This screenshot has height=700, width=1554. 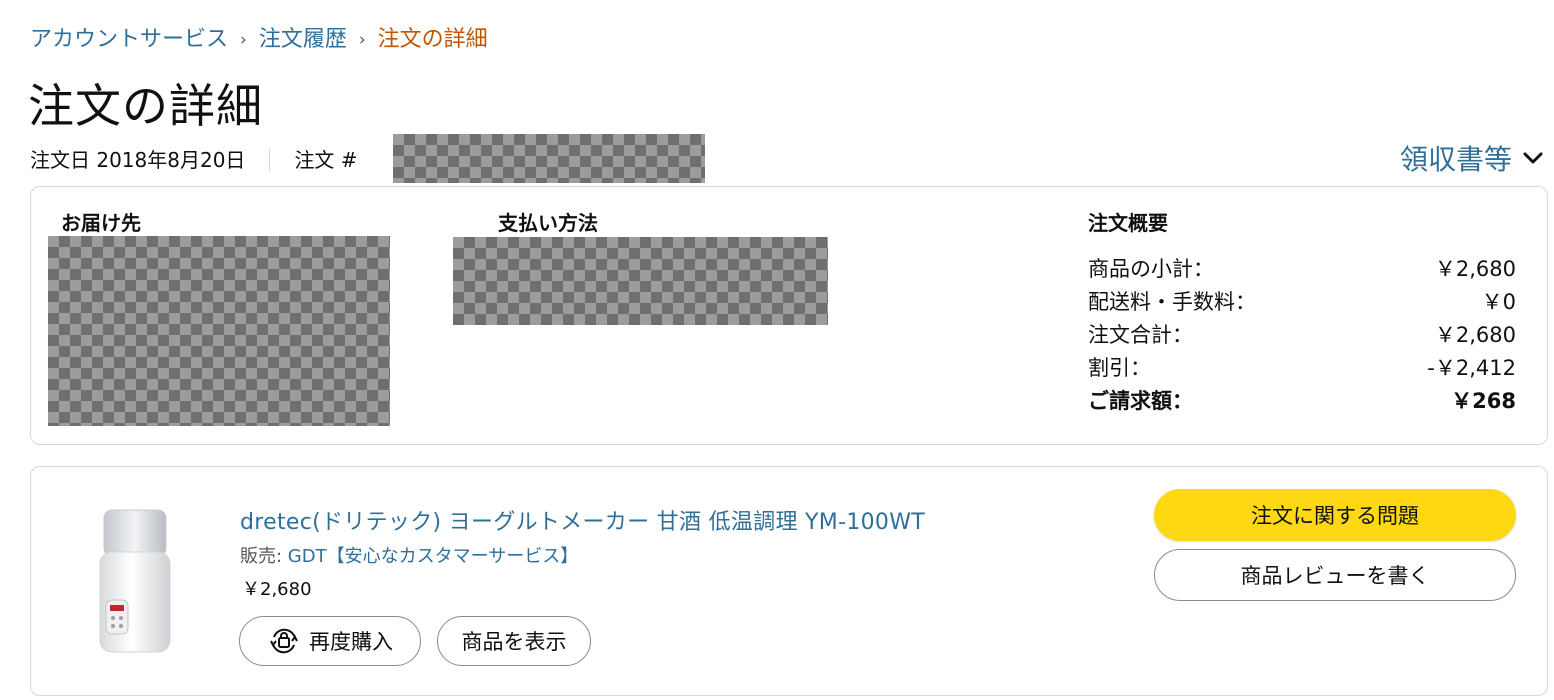 I want to click on reorder-cart-icon, so click(x=284, y=641).